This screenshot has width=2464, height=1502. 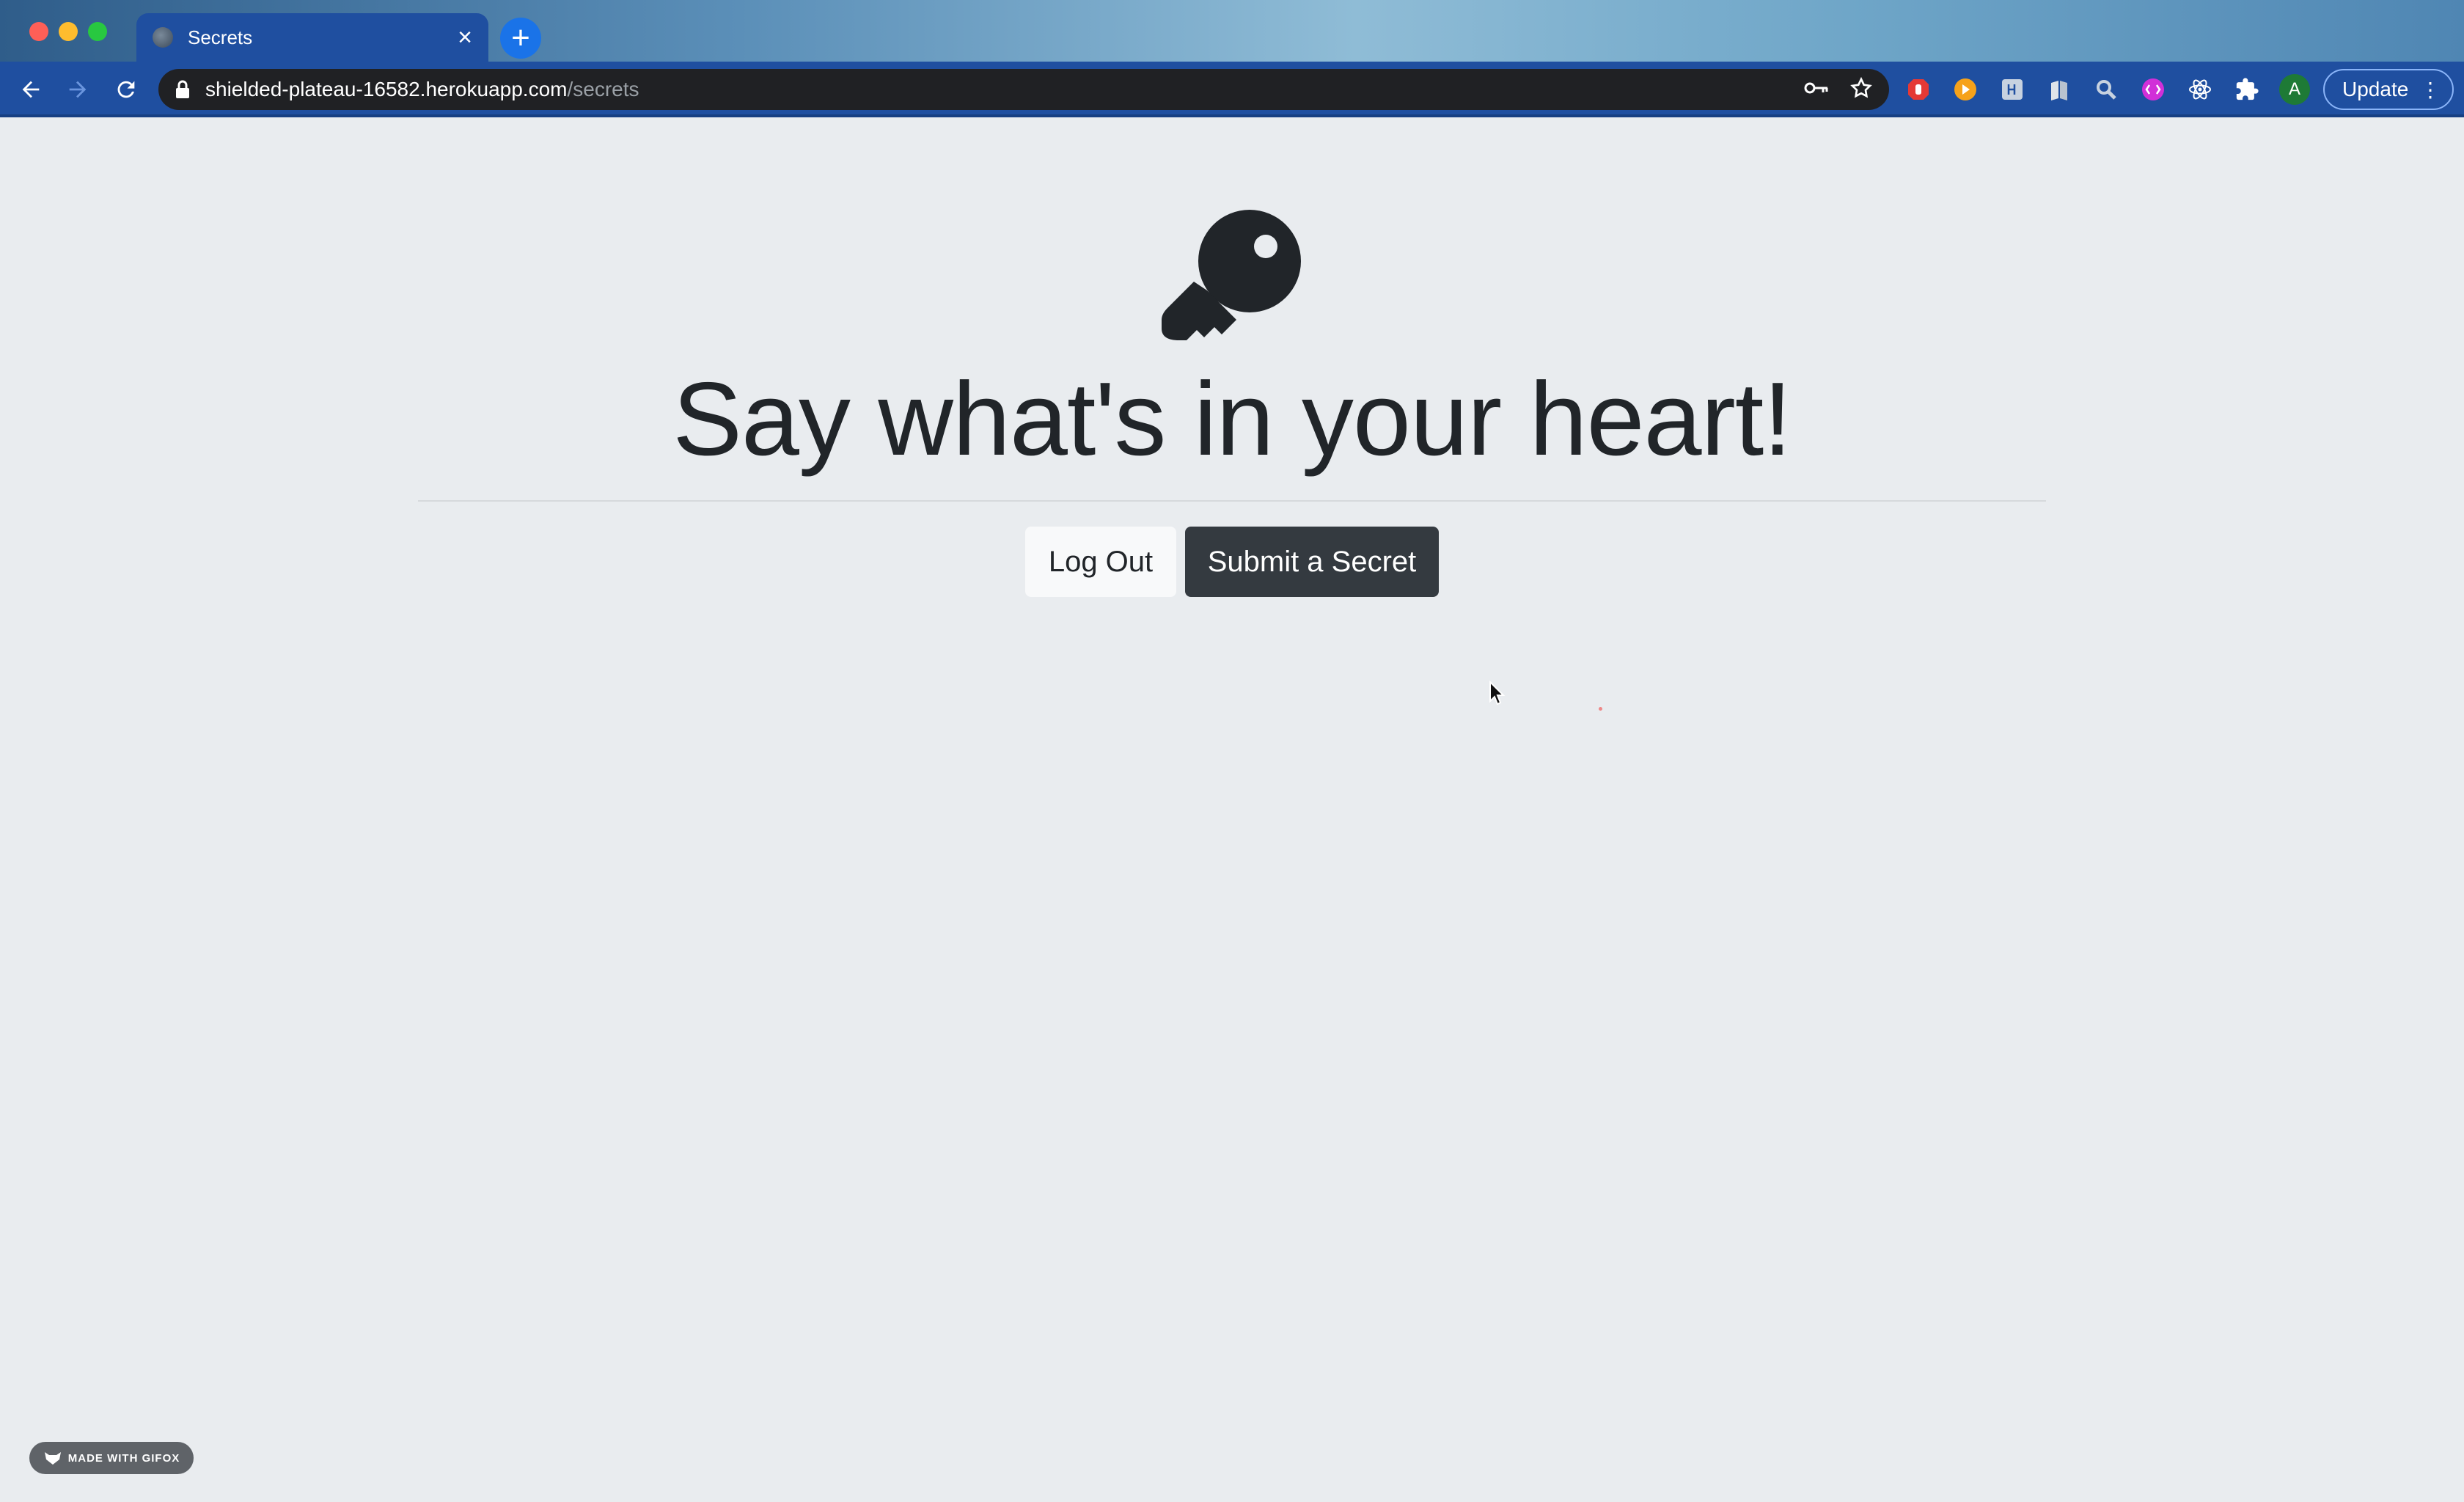 What do you see at coordinates (2012, 90) in the screenshot?
I see `translate-extension-icon` at bounding box center [2012, 90].